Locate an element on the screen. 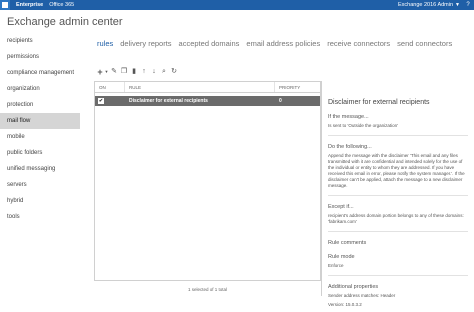  column-header-rule: RULE is located at coordinates (200, 87).